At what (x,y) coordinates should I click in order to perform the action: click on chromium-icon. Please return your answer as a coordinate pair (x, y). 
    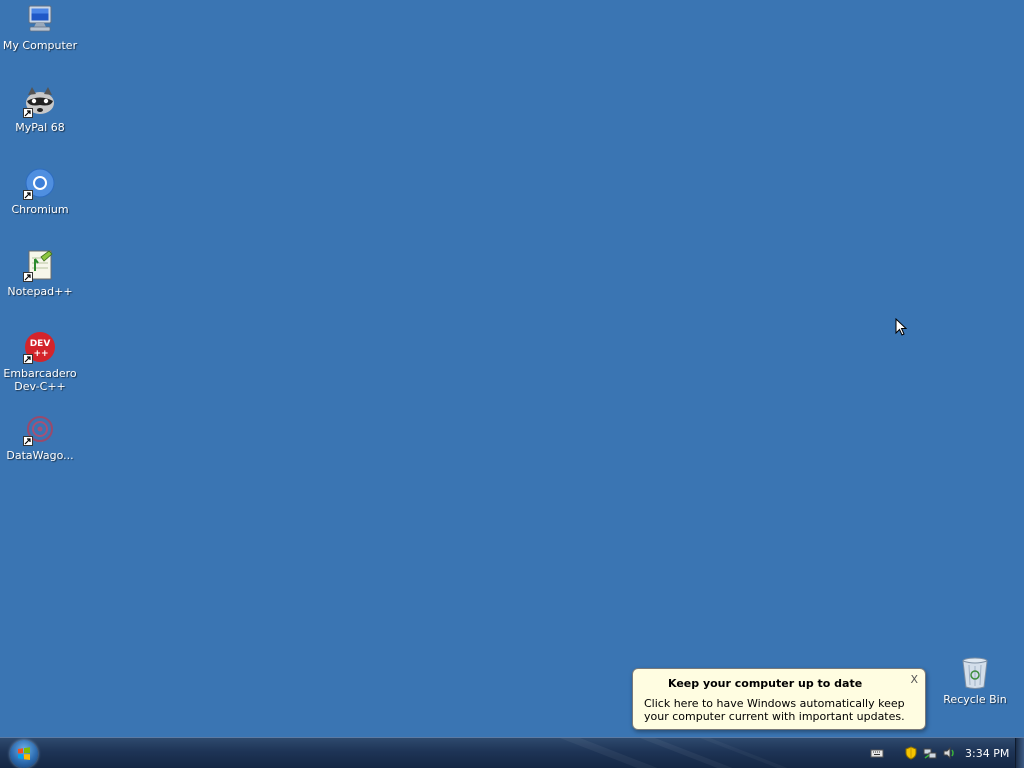
    Looking at the image, I should click on (40, 183).